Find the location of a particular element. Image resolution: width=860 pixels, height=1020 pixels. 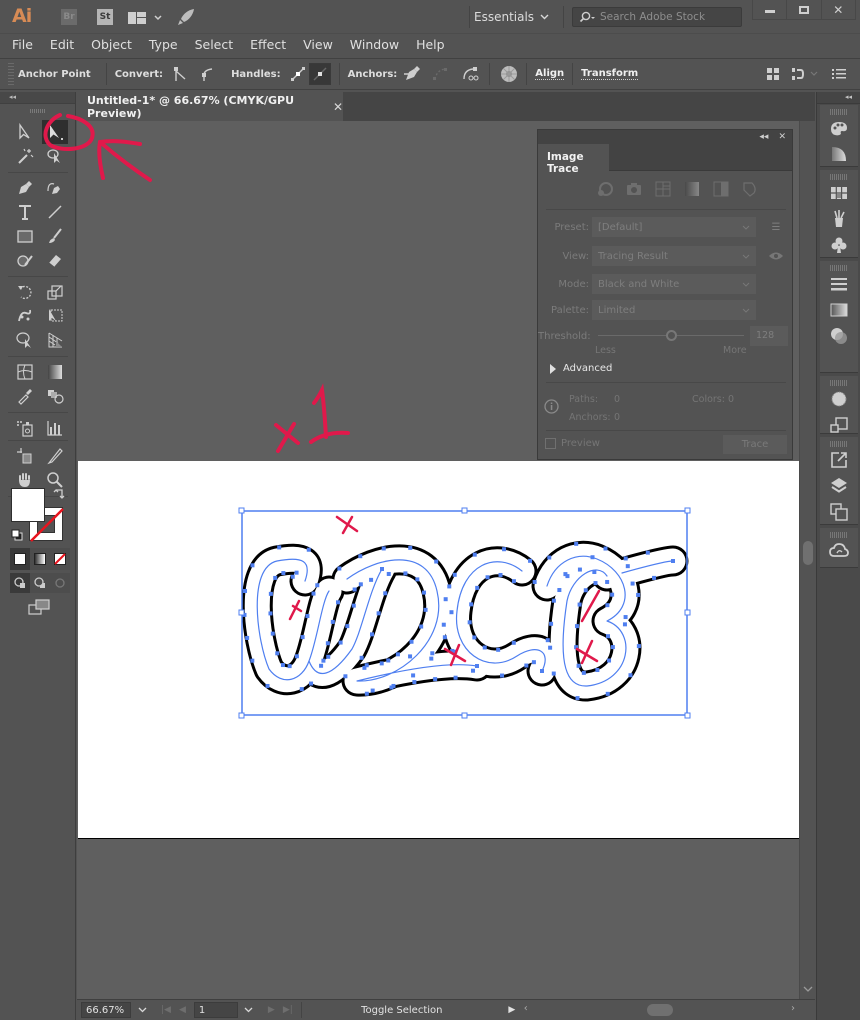

close-document-icon: ✕ is located at coordinates (338, 107).